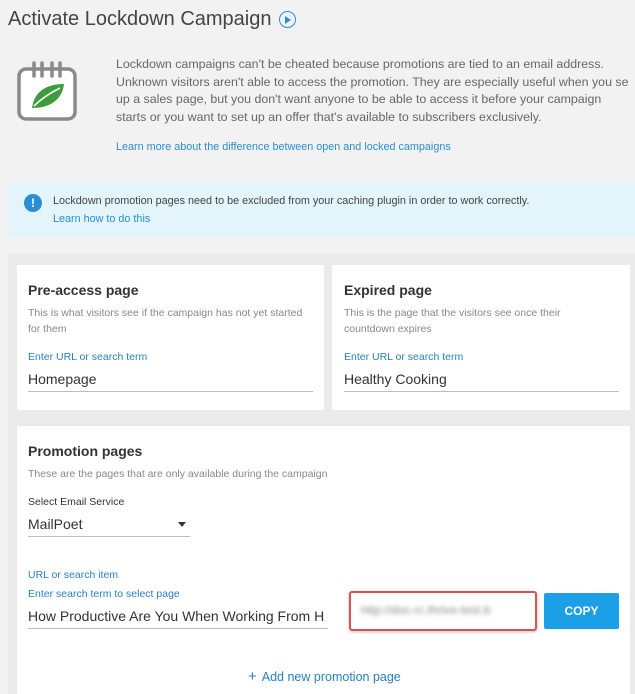 This screenshot has width=635, height=694. Describe the element at coordinates (104, 594) in the screenshot. I see `search-term-label: Enter search term to select page` at that location.